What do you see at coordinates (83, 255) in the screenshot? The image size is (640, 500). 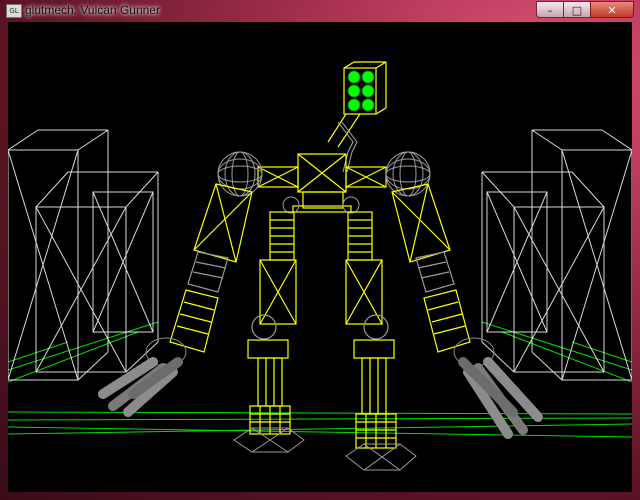 I see `left-buildings` at bounding box center [83, 255].